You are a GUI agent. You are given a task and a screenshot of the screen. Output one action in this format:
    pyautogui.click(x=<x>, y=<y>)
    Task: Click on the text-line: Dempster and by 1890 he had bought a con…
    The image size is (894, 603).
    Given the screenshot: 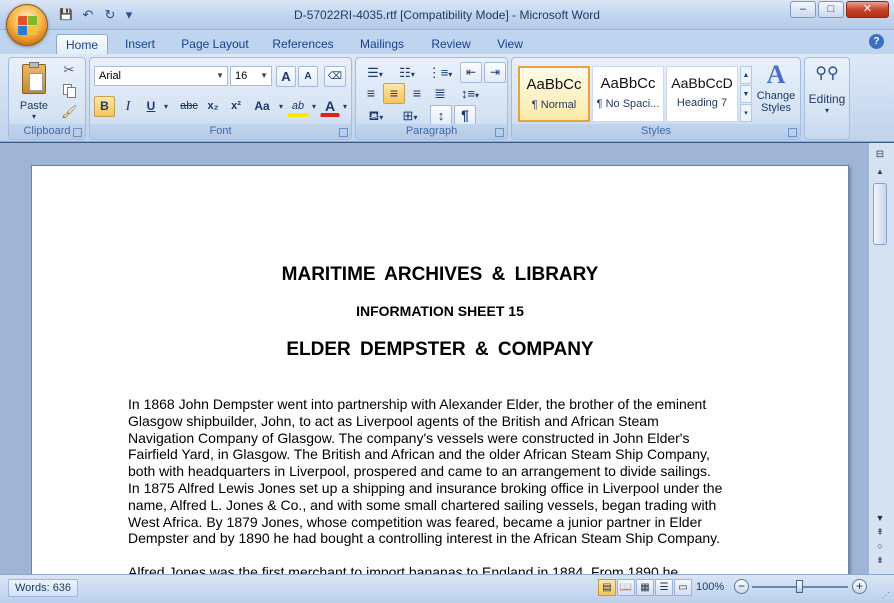 What is the action you would take?
    pyautogui.click(x=424, y=538)
    